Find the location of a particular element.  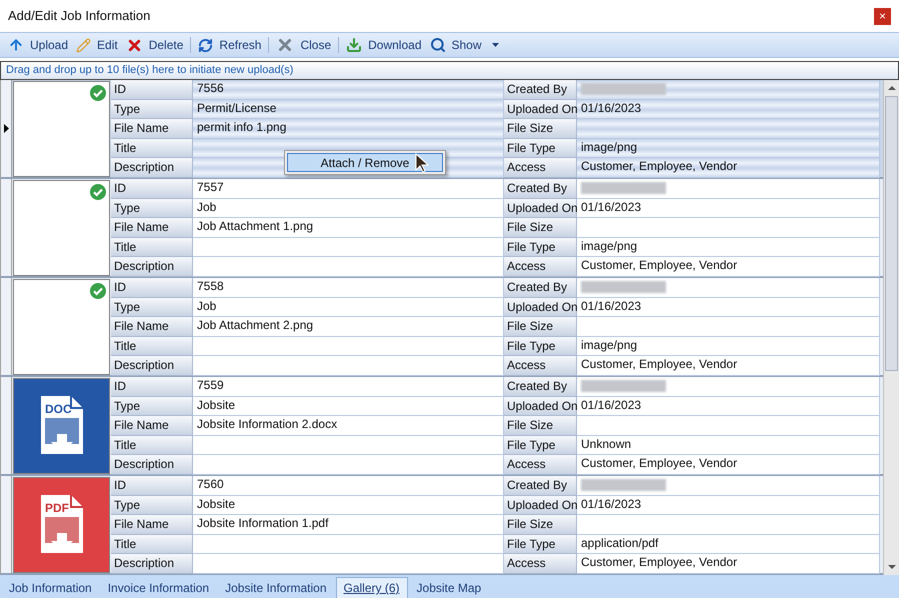

context-menu-item: Attach / Remove is located at coordinates (365, 162).